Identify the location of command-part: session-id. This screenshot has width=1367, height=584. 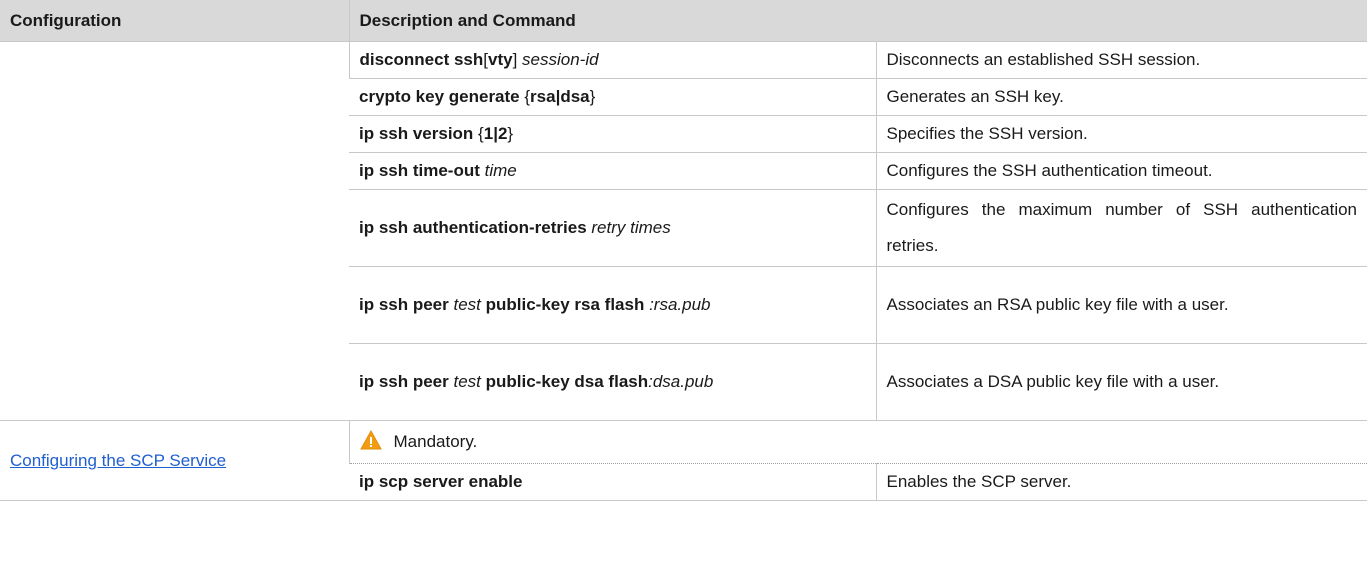
(560, 59).